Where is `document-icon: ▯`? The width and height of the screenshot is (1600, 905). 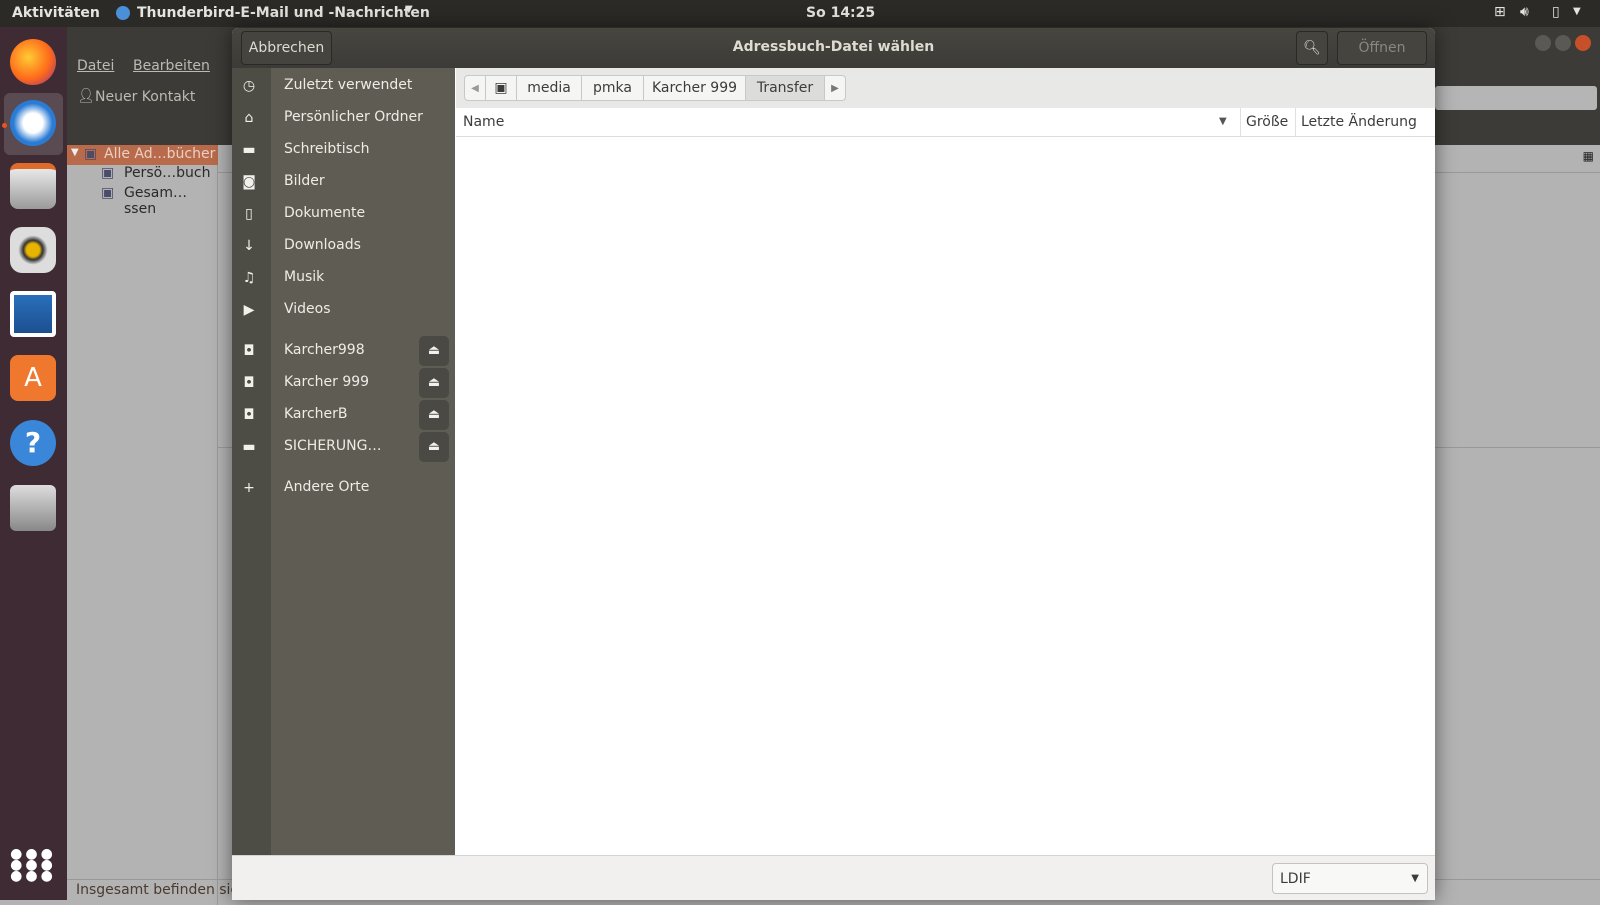 document-icon: ▯ is located at coordinates (249, 214).